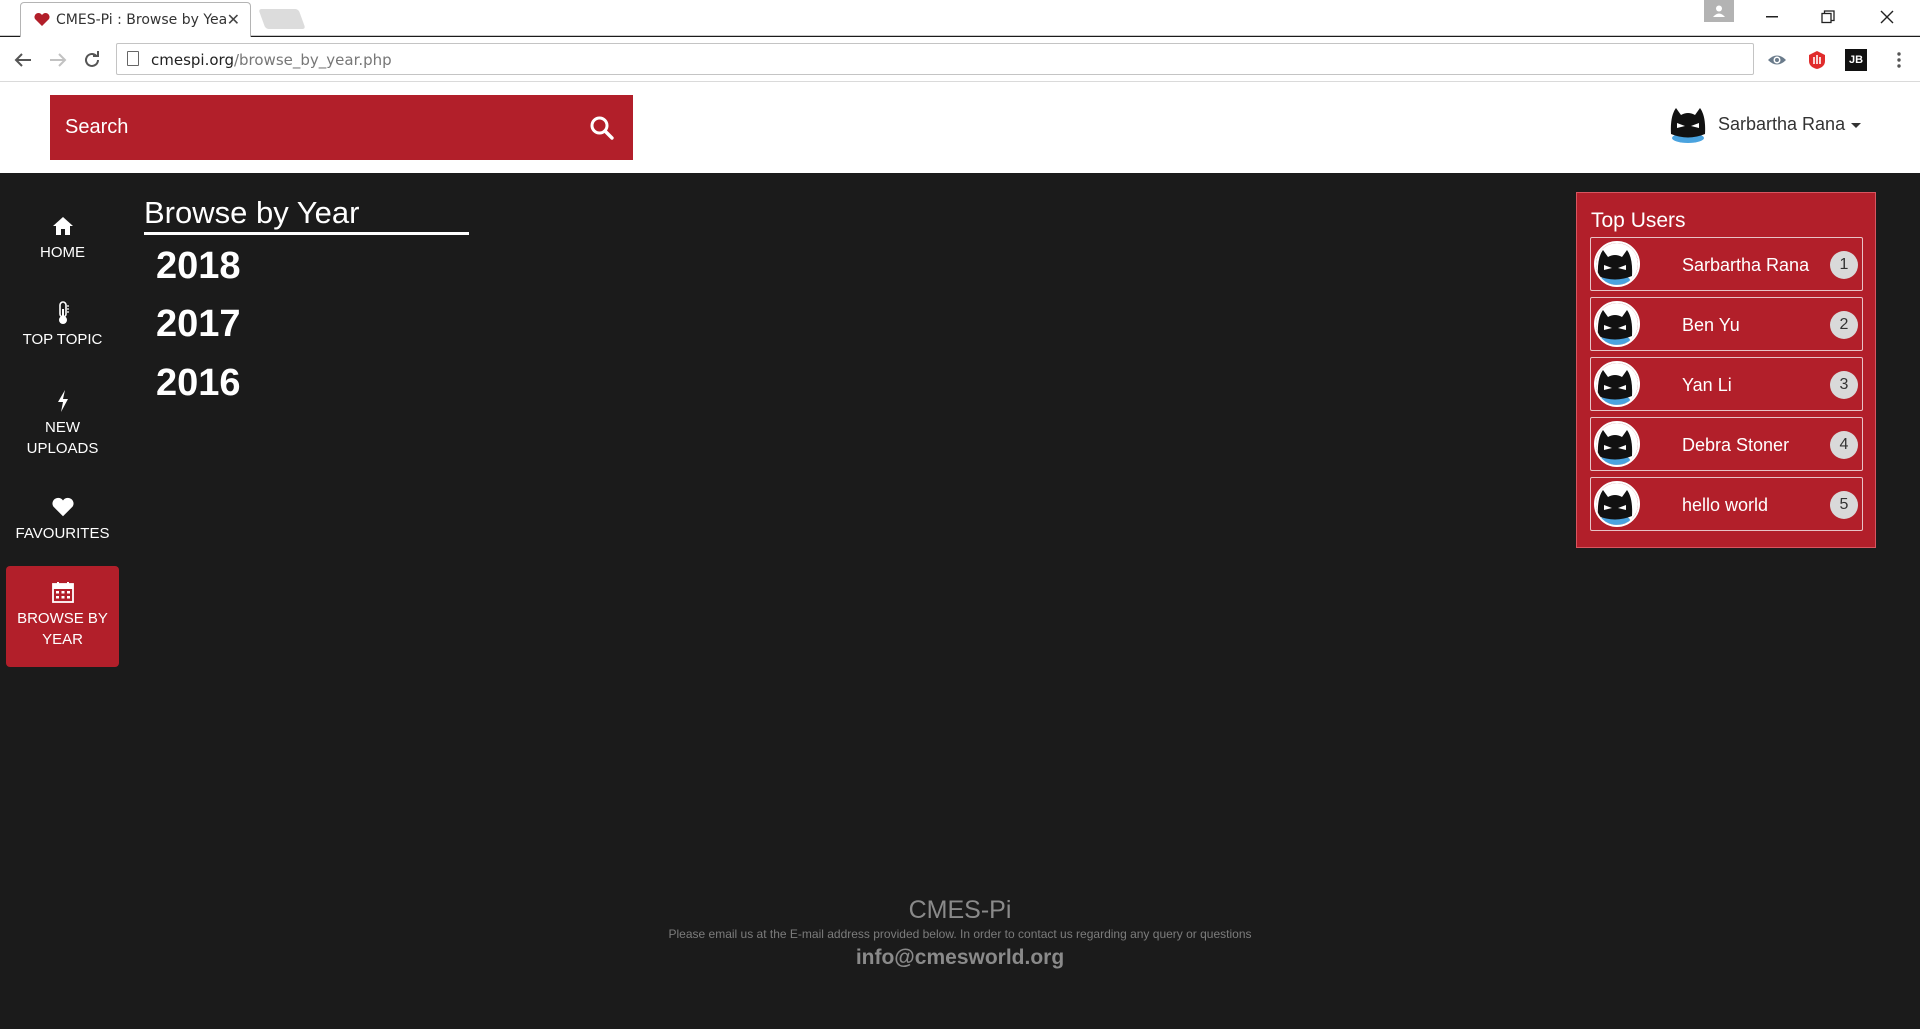 Image resolution: width=1920 pixels, height=1029 pixels. Describe the element at coordinates (306, 215) in the screenshot. I see `page-title: Browse by Year` at that location.